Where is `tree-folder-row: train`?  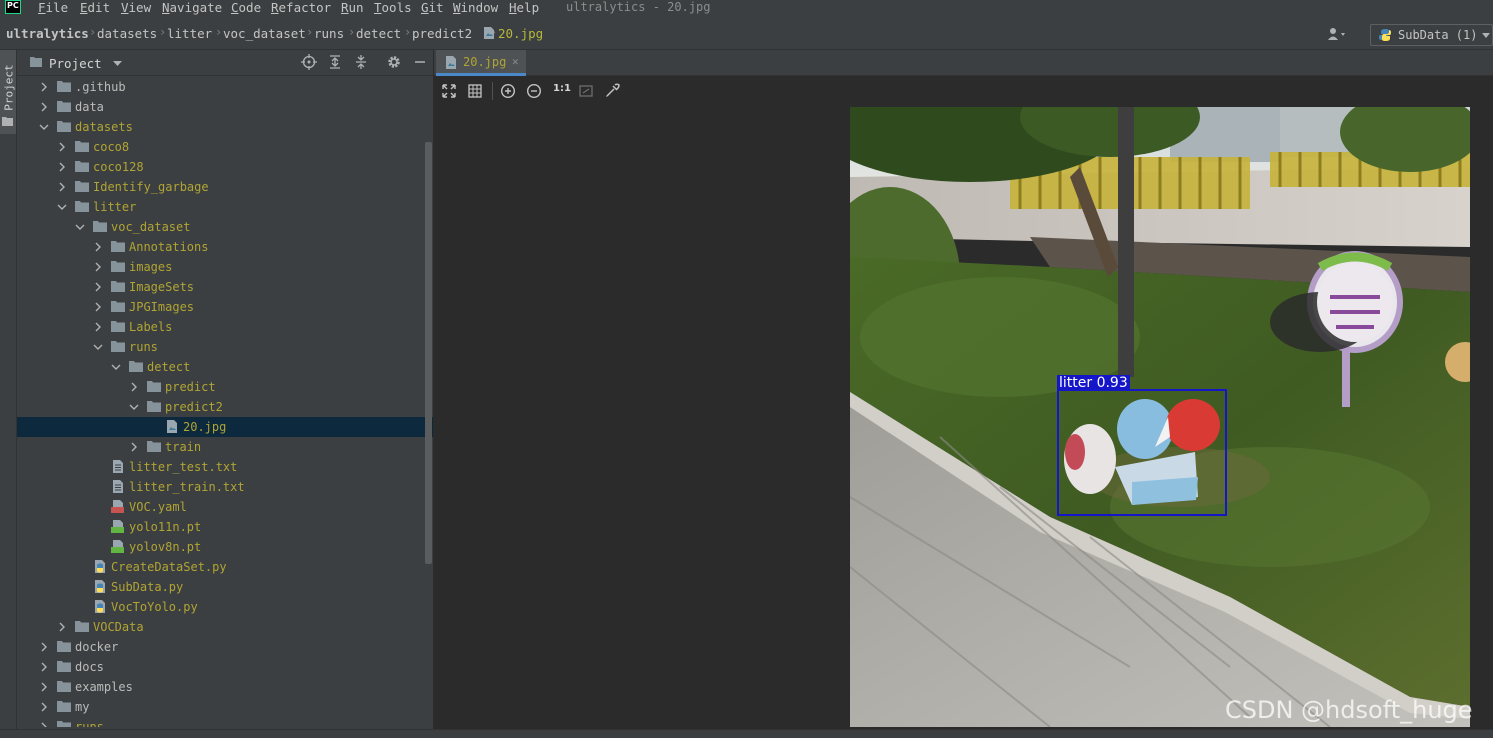 tree-folder-row: train is located at coordinates (225, 447).